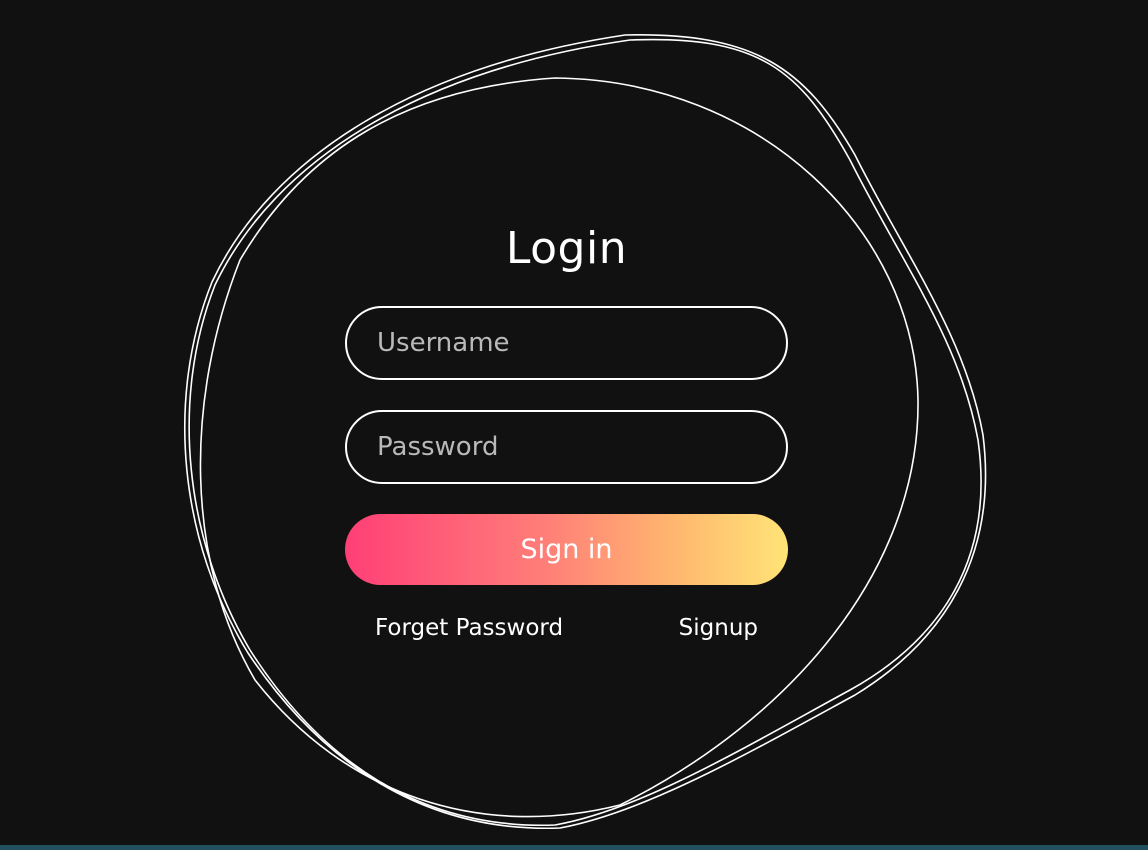 The height and width of the screenshot is (850, 1148). Describe the element at coordinates (566, 248) in the screenshot. I see `login-title: Login` at that location.